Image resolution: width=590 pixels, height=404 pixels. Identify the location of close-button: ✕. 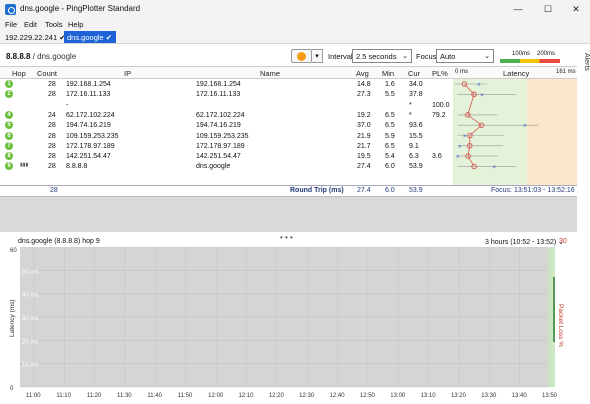
(576, 9).